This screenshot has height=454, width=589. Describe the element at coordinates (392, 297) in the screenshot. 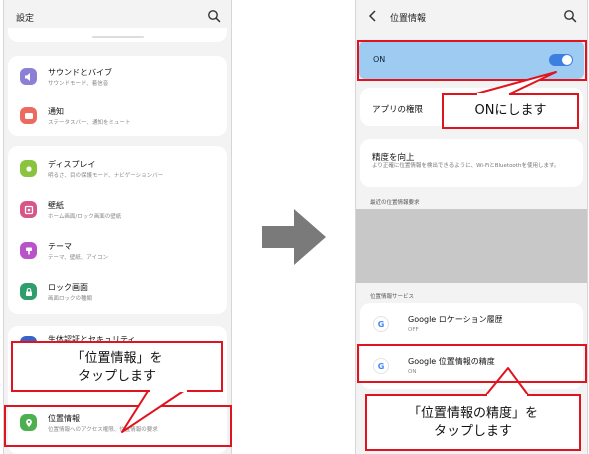

I see `services-header: 位置情報サービス` at that location.